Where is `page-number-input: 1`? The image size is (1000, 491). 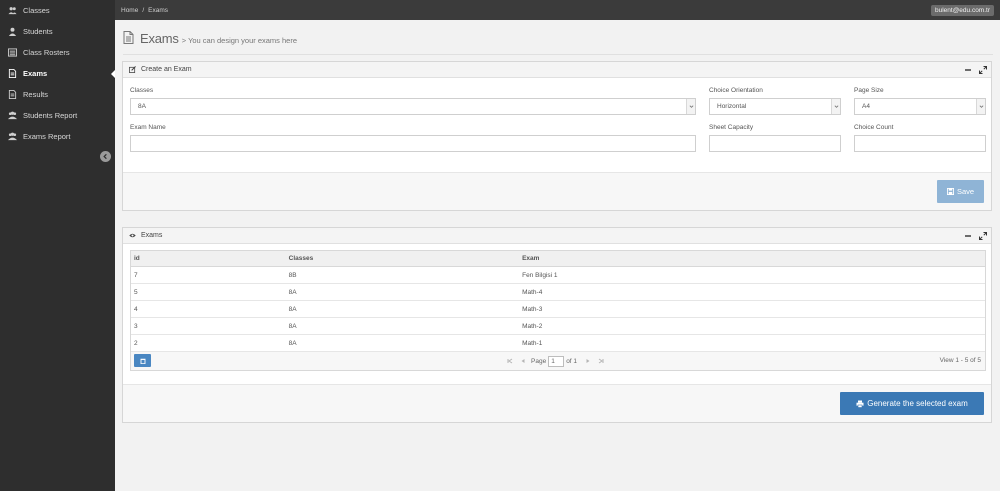 page-number-input: 1 is located at coordinates (556, 361).